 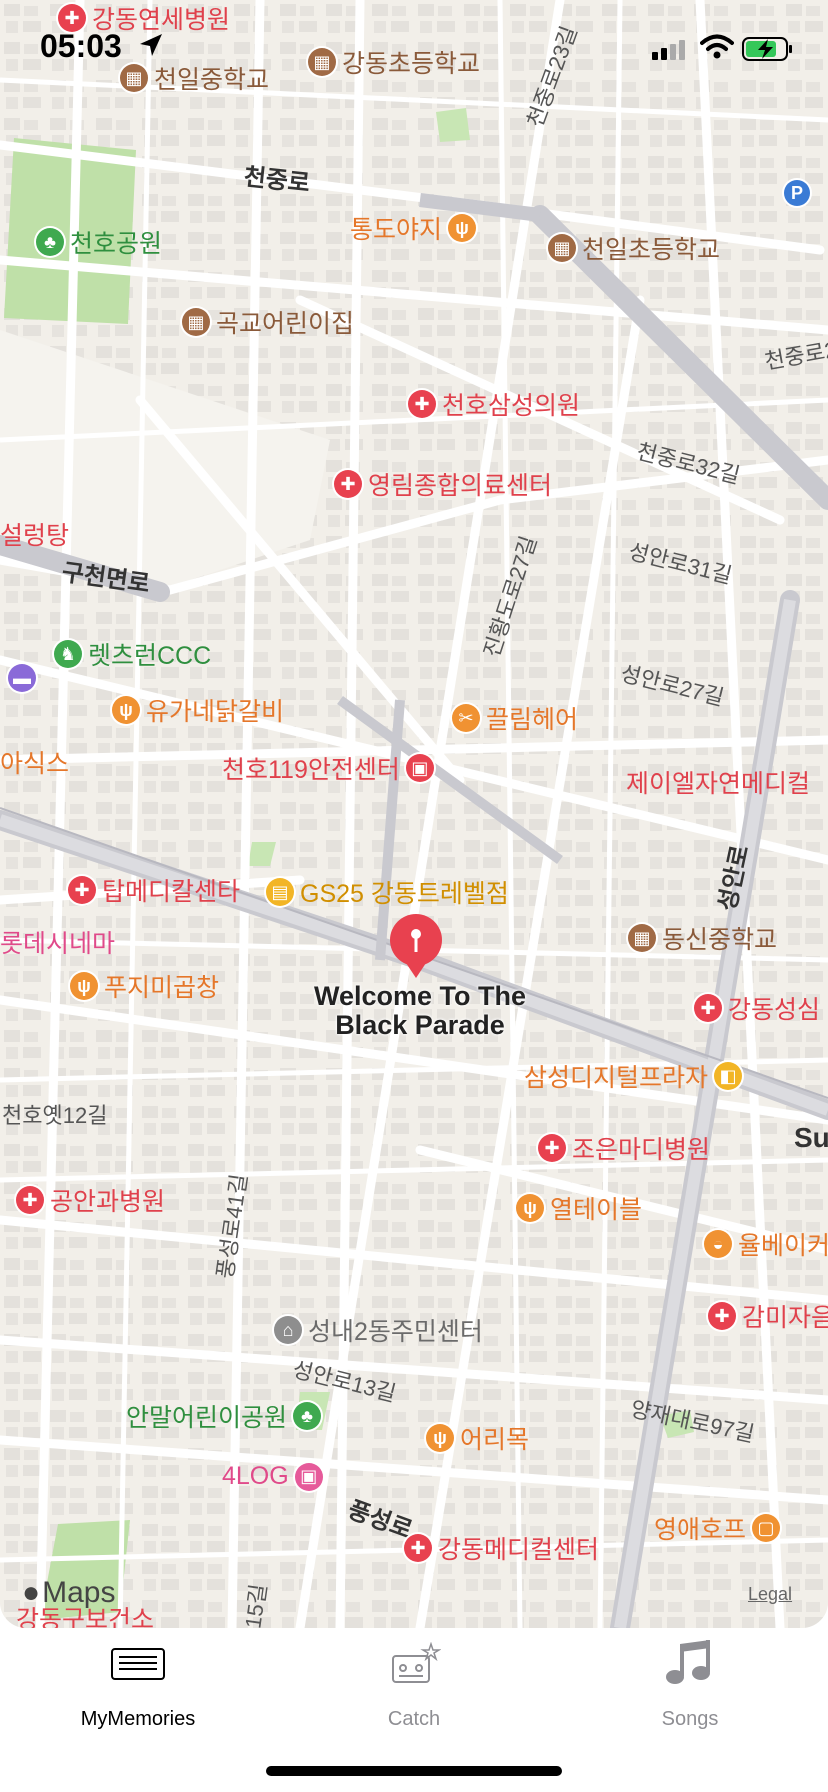 I want to click on tab-label: Songs, so click(x=690, y=1719).